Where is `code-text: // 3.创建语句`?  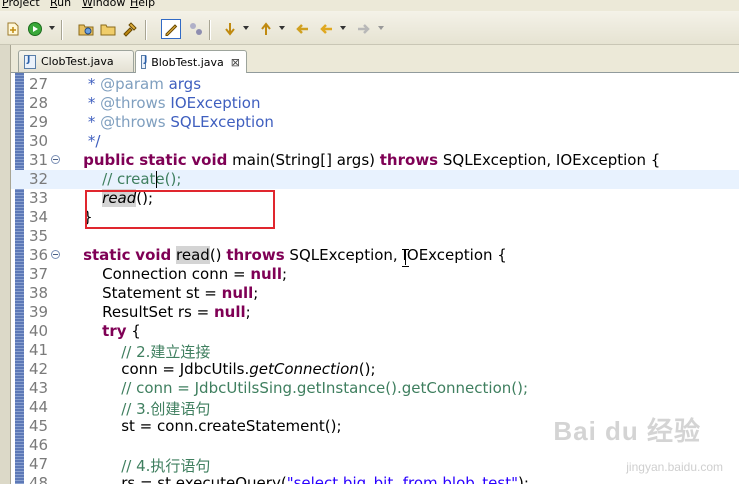 code-text: // 3.创建语句 is located at coordinates (166, 409).